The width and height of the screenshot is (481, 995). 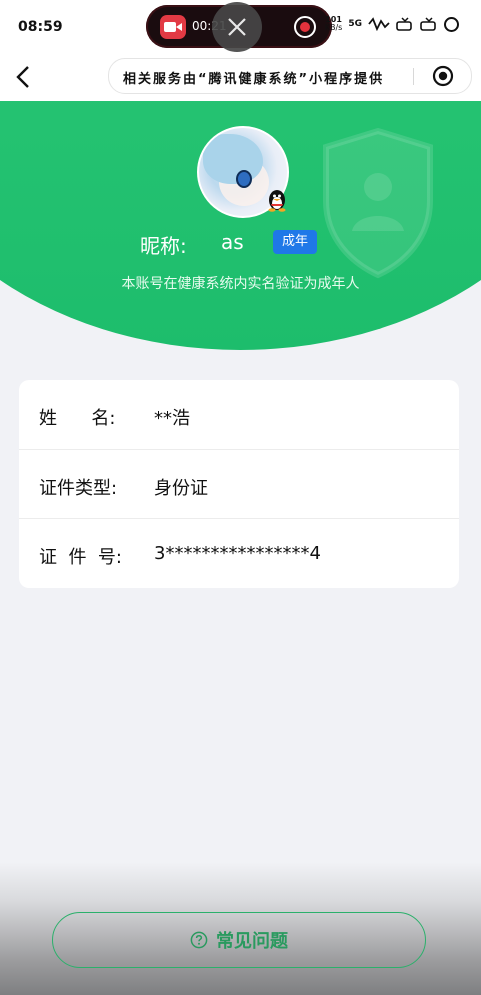 What do you see at coordinates (252, 941) in the screenshot?
I see `faq-label: 常见问题` at bounding box center [252, 941].